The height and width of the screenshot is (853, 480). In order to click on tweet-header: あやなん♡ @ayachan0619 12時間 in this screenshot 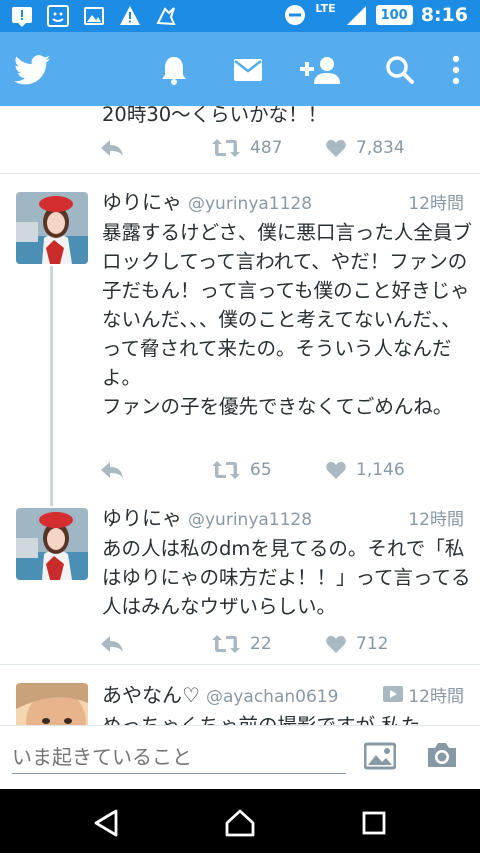, I will do `click(283, 694)`.